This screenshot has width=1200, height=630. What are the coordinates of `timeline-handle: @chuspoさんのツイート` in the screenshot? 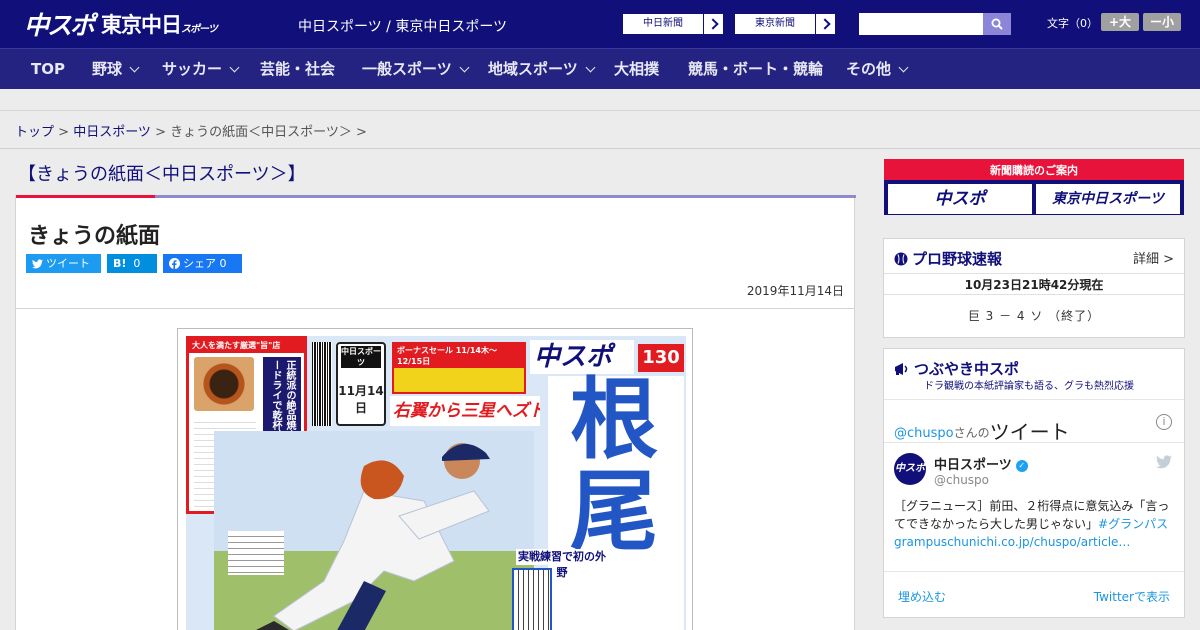 It's located at (982, 429).